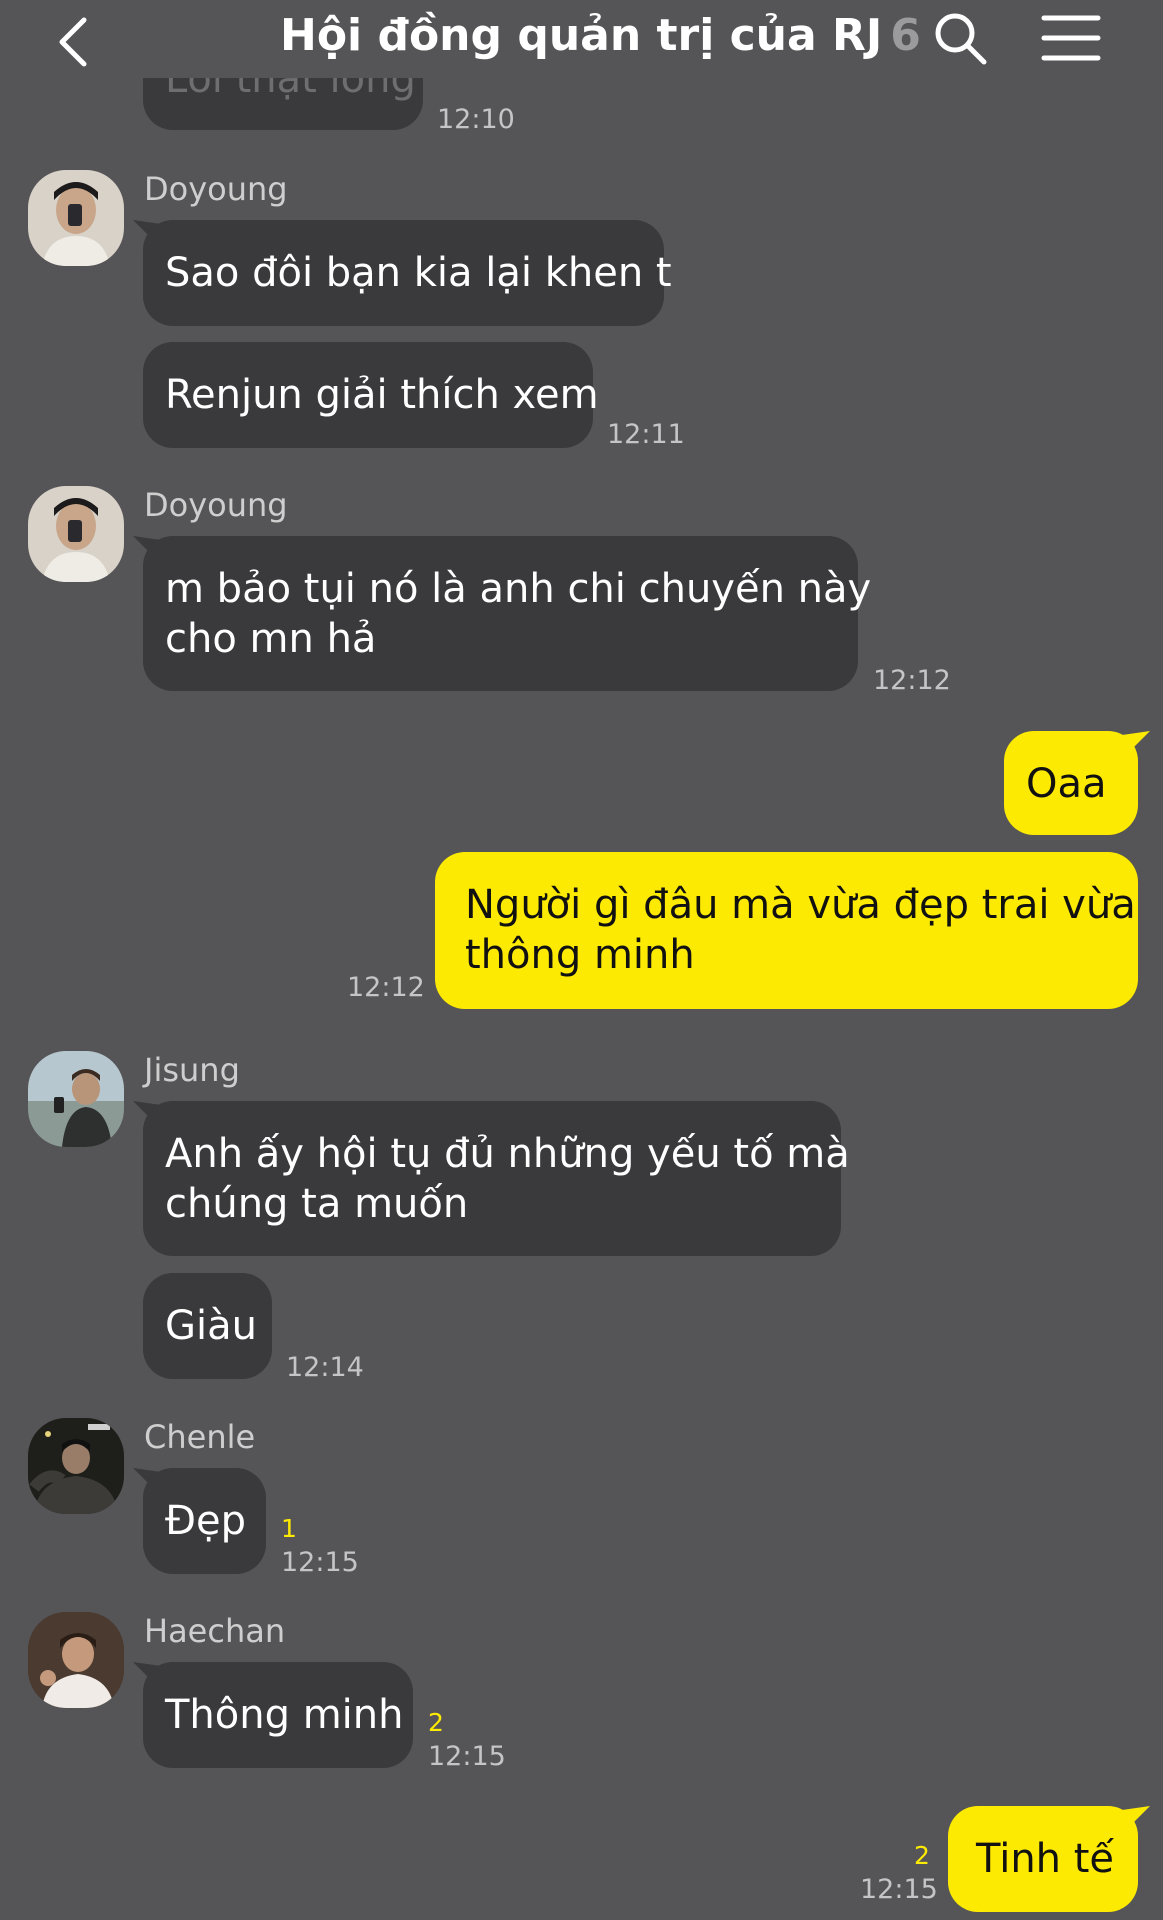 The height and width of the screenshot is (1920, 1163). I want to click on message-text: Thông minh, so click(284, 1715).